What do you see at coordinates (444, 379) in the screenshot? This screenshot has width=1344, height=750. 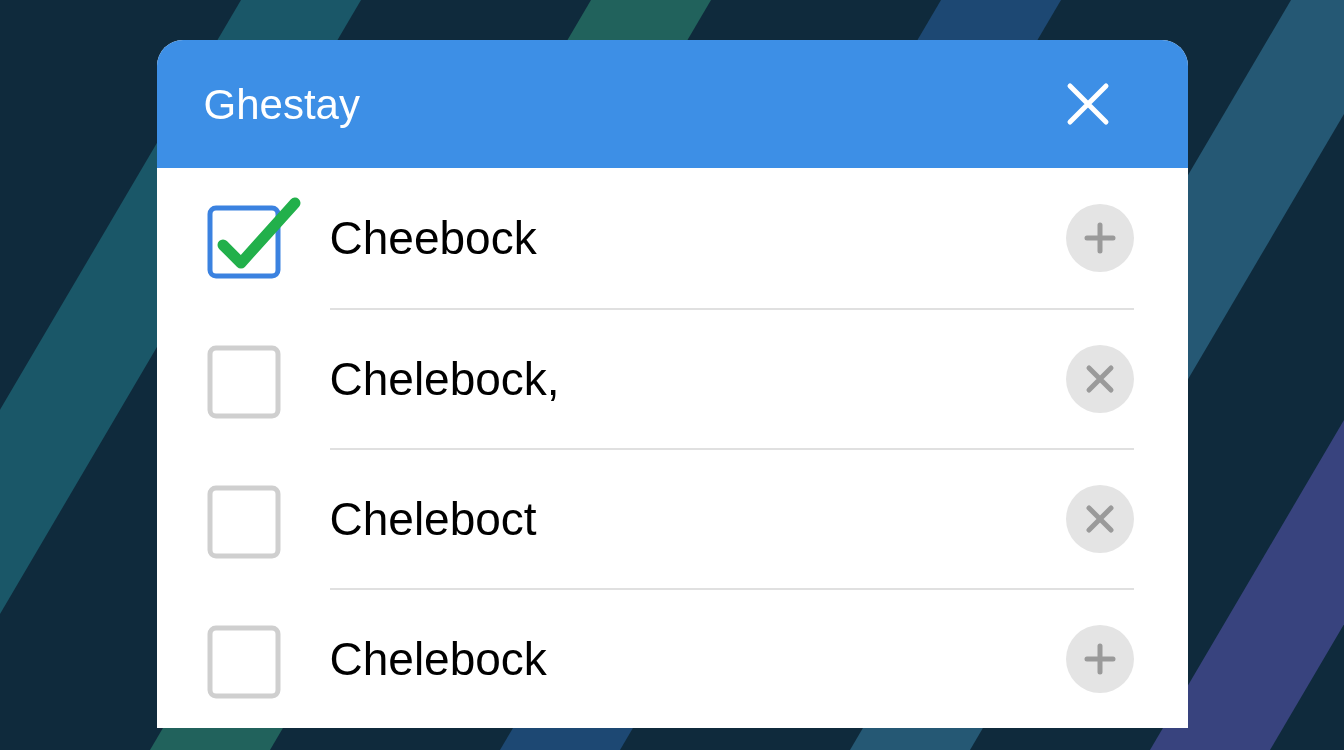 I see `item-label: Chelebock,` at bounding box center [444, 379].